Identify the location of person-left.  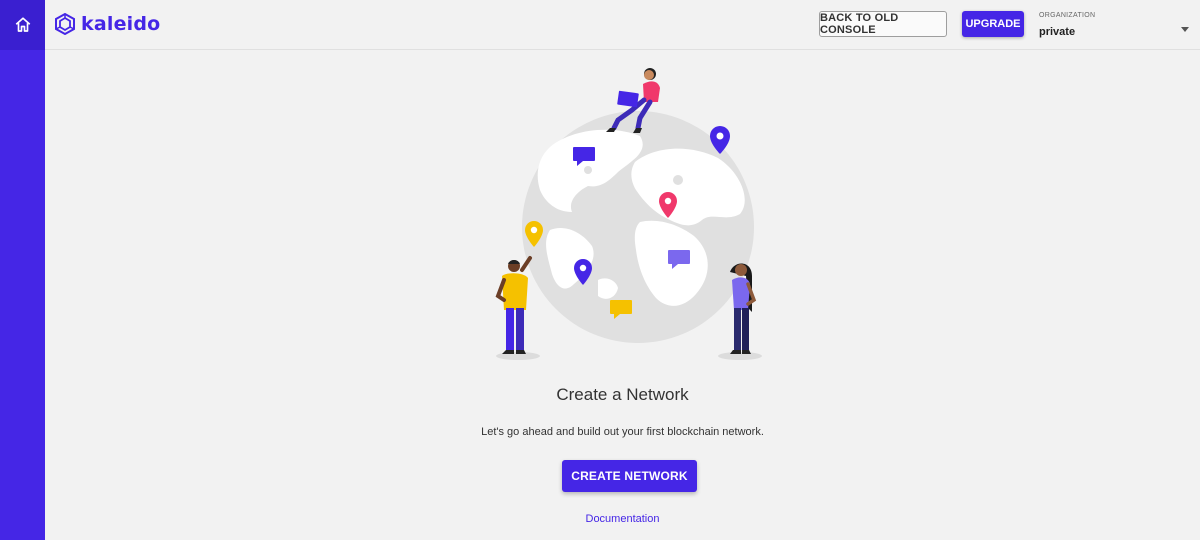
(513, 305).